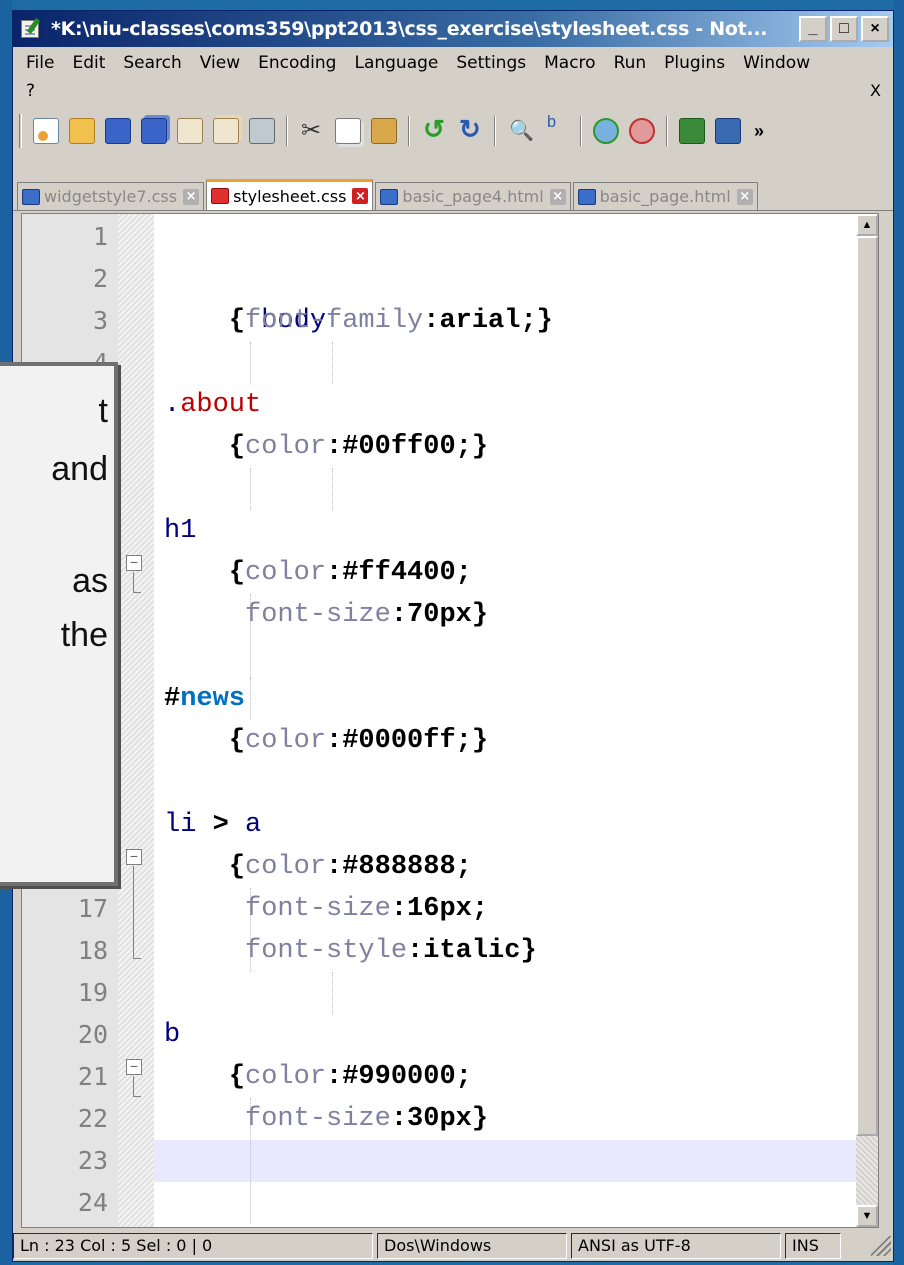  I want to click on open-file-icon, so click(82, 131).